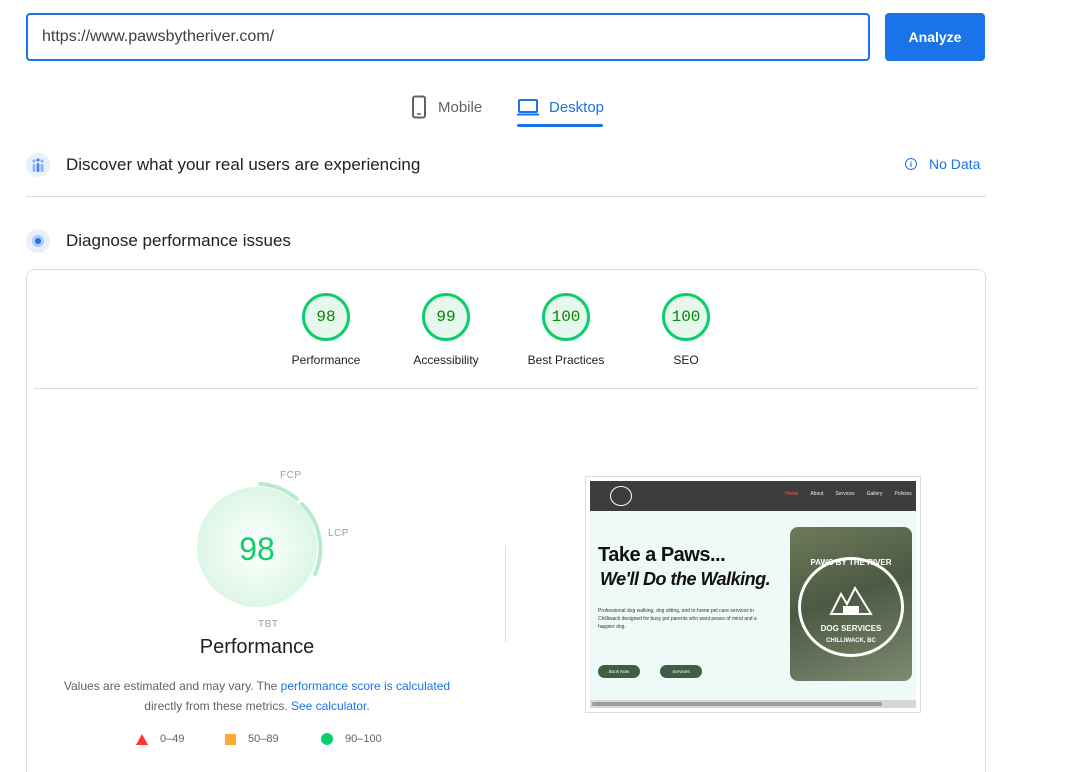 This screenshot has height=772, width=1069. Describe the element at coordinates (505, 594) in the screenshot. I see `vertical-separator` at that location.